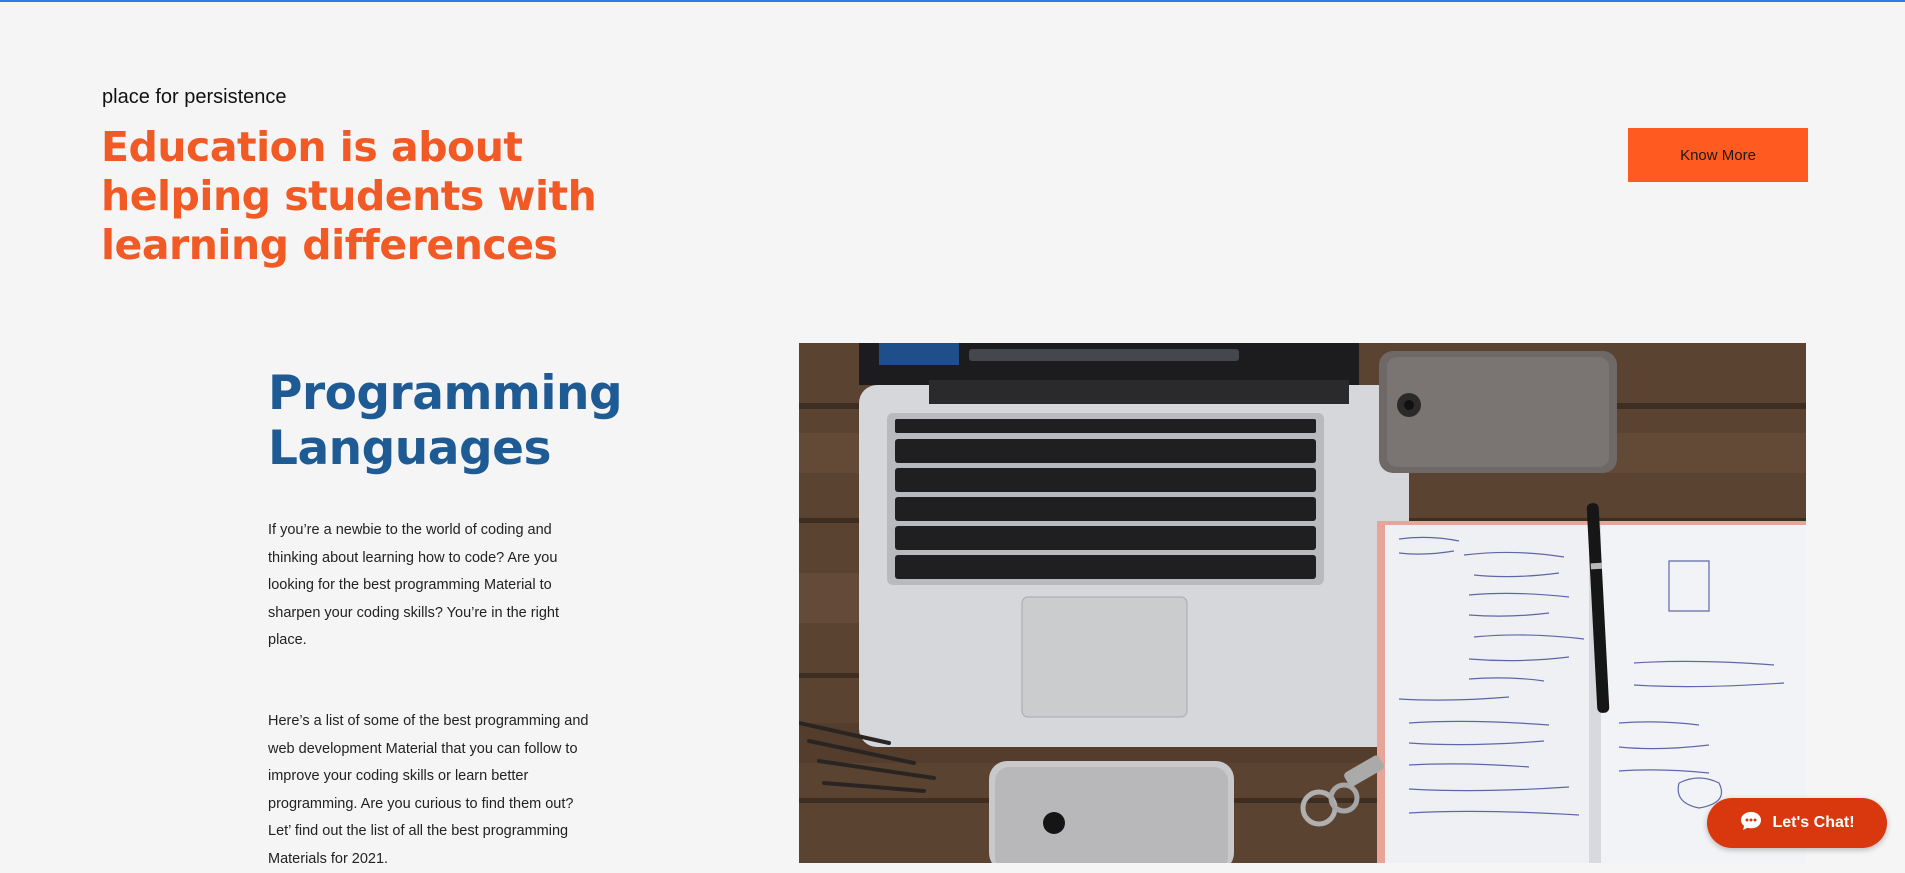  I want to click on chat-bubble-icon, so click(1751, 823).